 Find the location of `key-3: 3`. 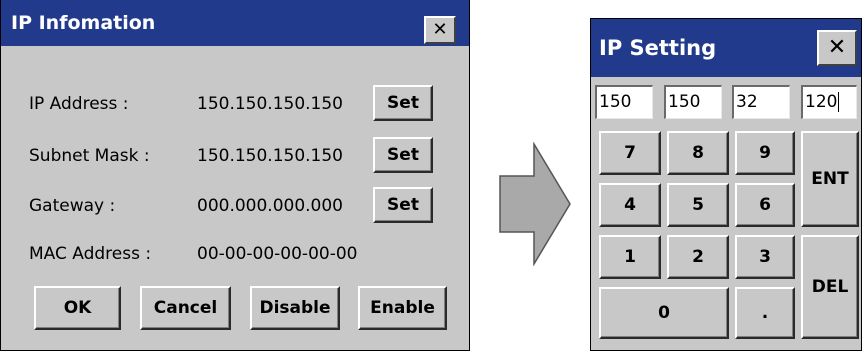

key-3: 3 is located at coordinates (765, 257).